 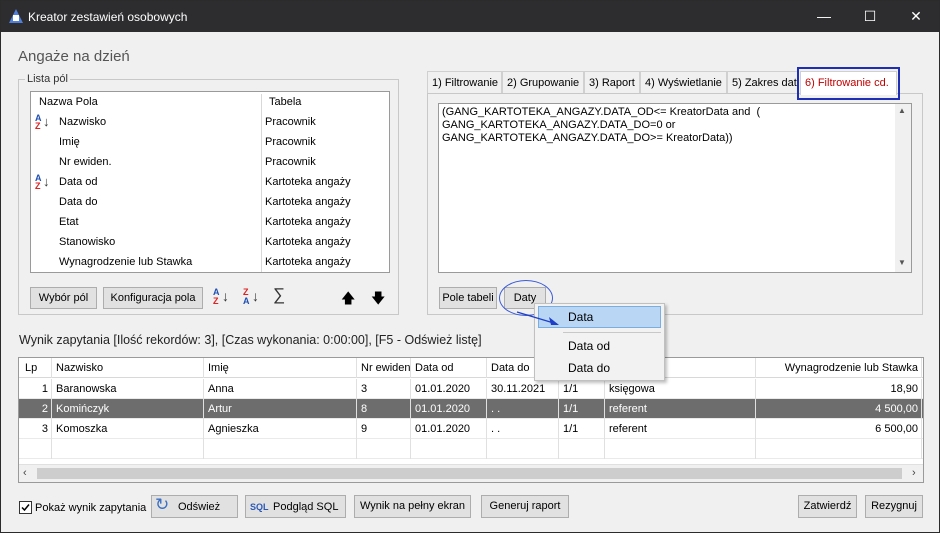 What do you see at coordinates (763, 82) in the screenshot?
I see `tab-date-range: 5) Zakres dat` at bounding box center [763, 82].